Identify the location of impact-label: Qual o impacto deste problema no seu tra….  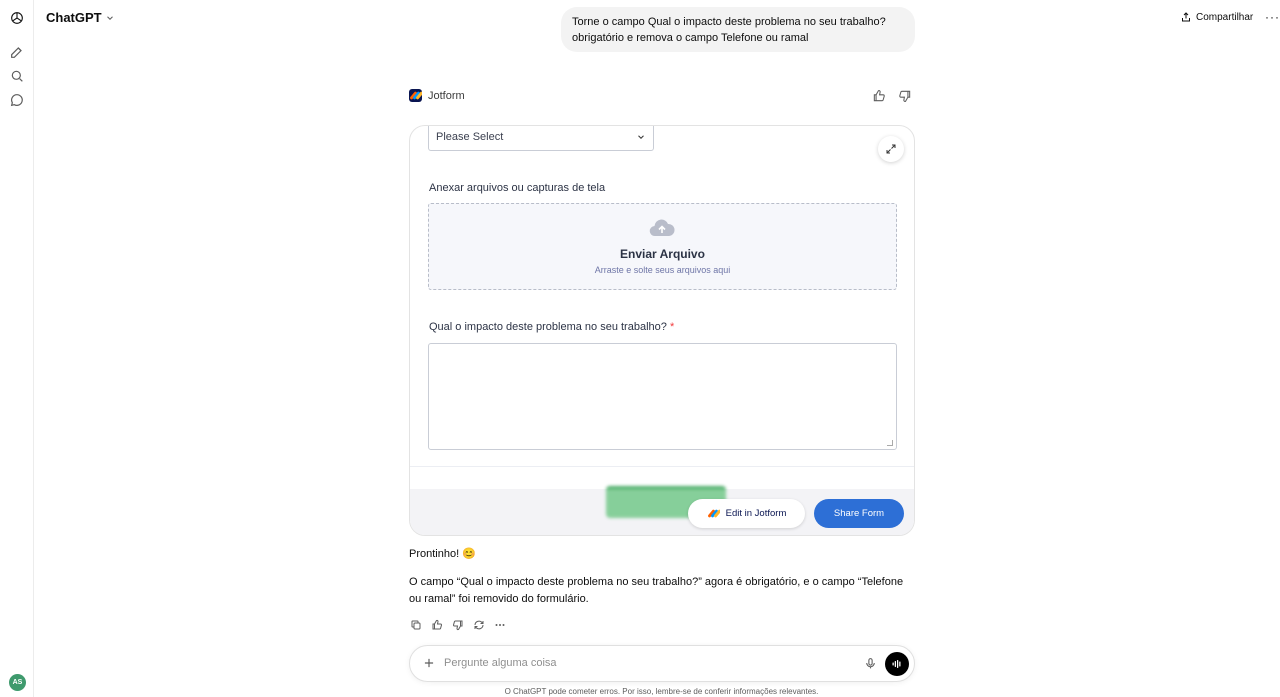
(551, 327).